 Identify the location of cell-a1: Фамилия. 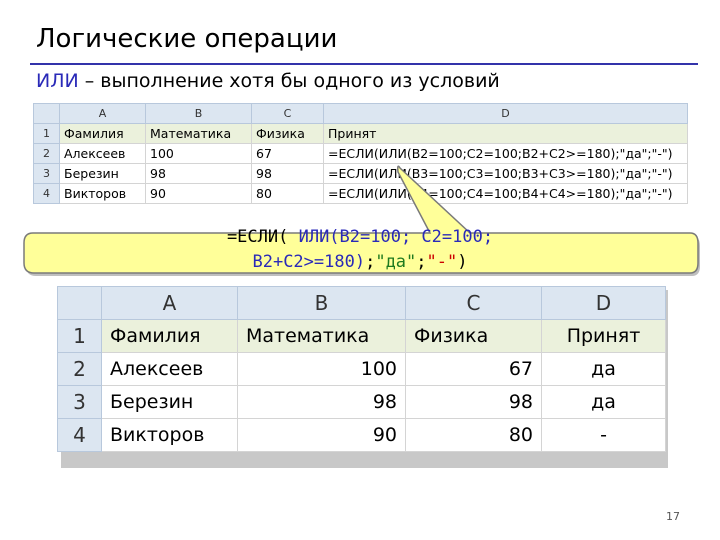
(169, 336).